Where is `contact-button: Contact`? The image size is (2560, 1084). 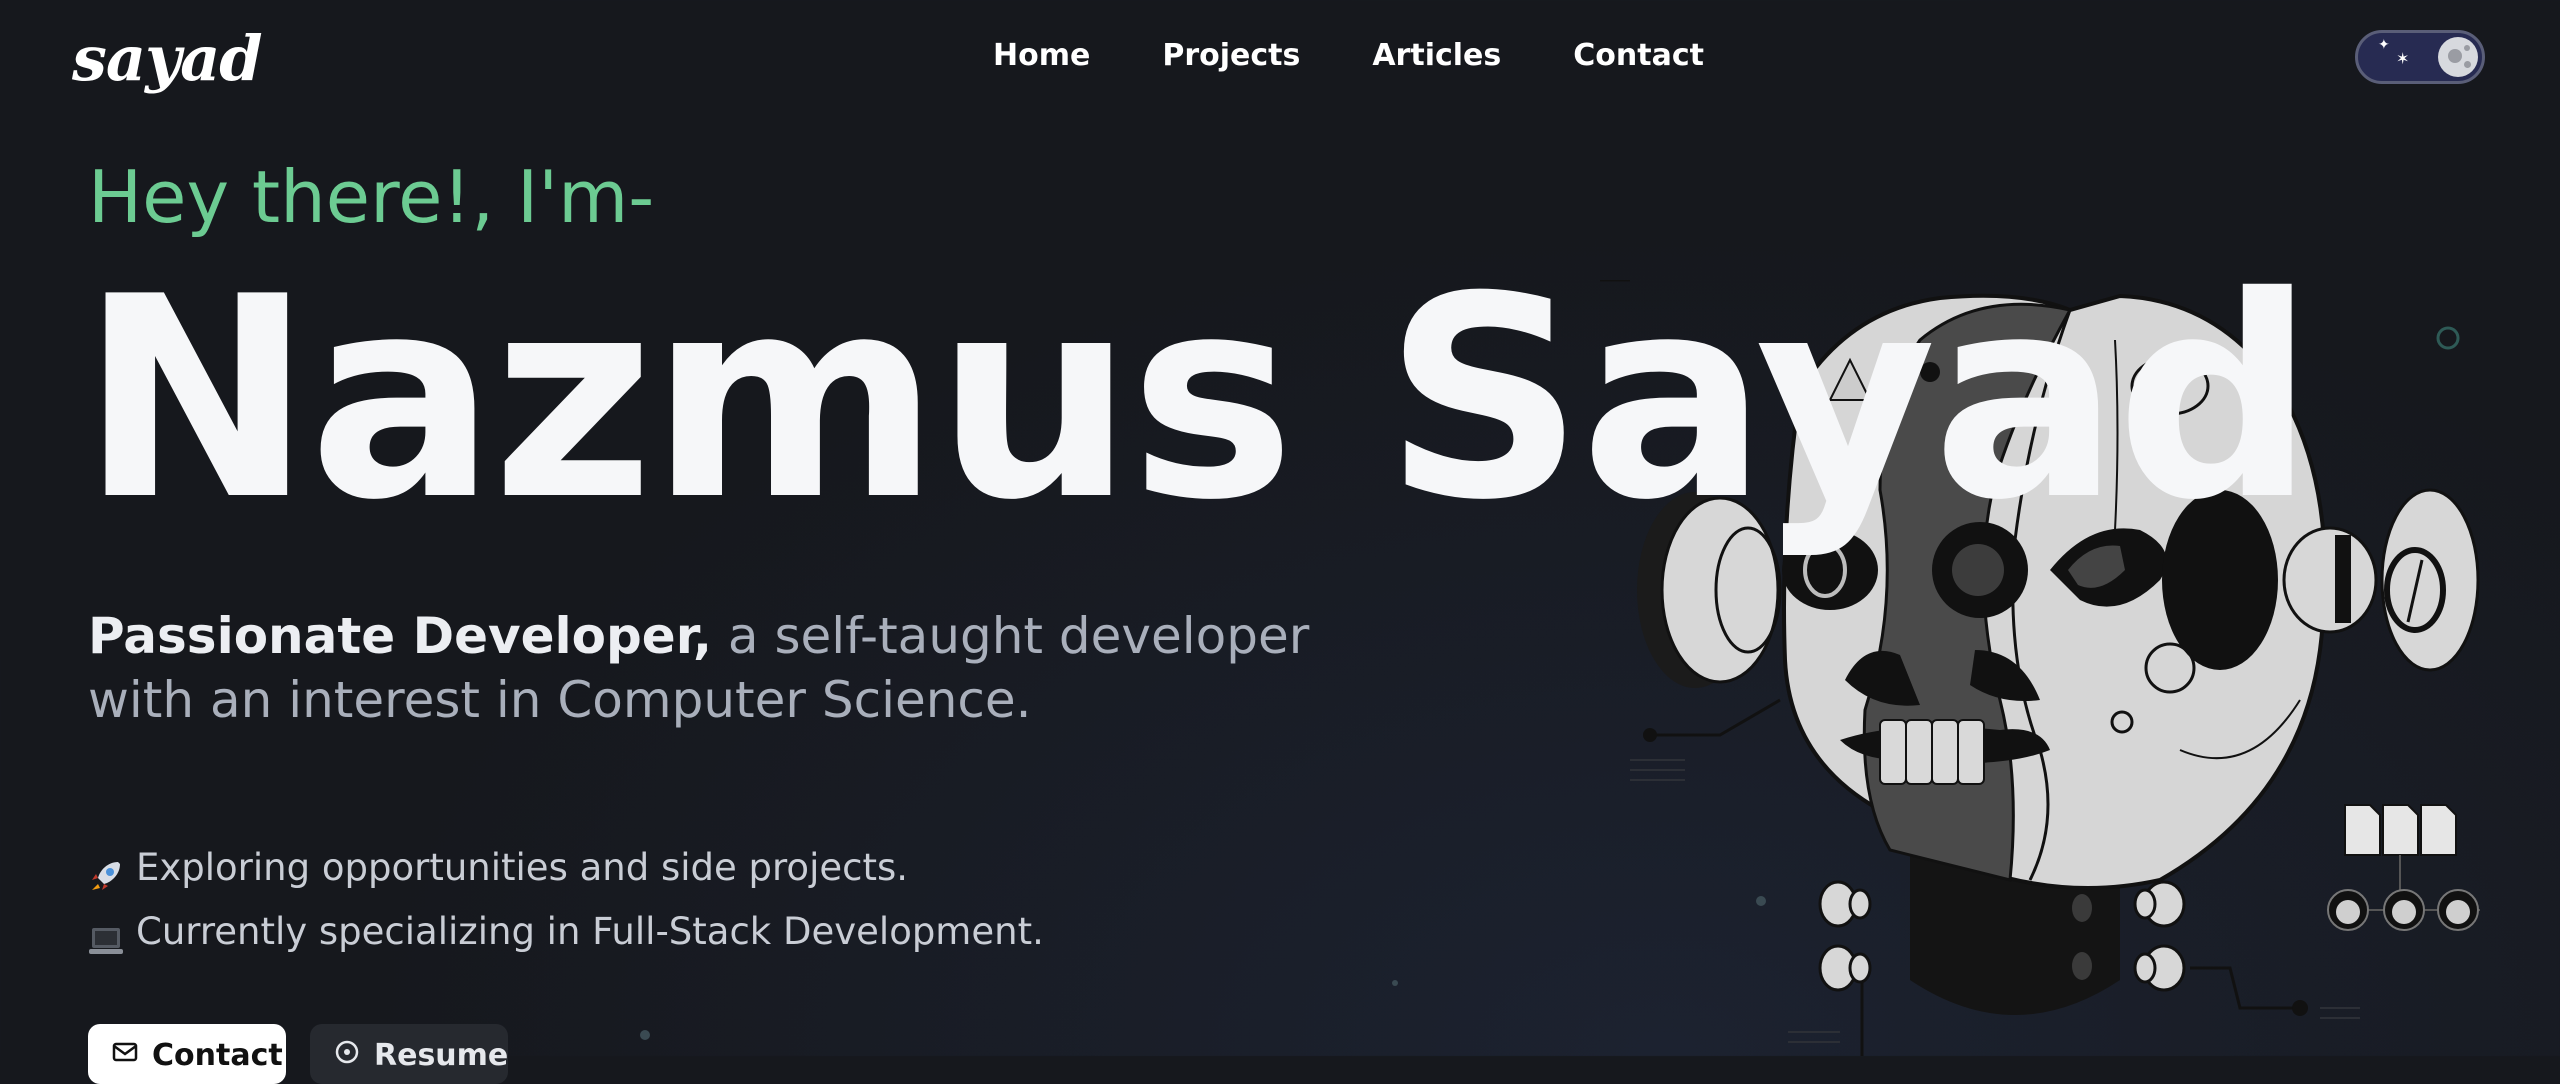
contact-button: Contact is located at coordinates (187, 1054).